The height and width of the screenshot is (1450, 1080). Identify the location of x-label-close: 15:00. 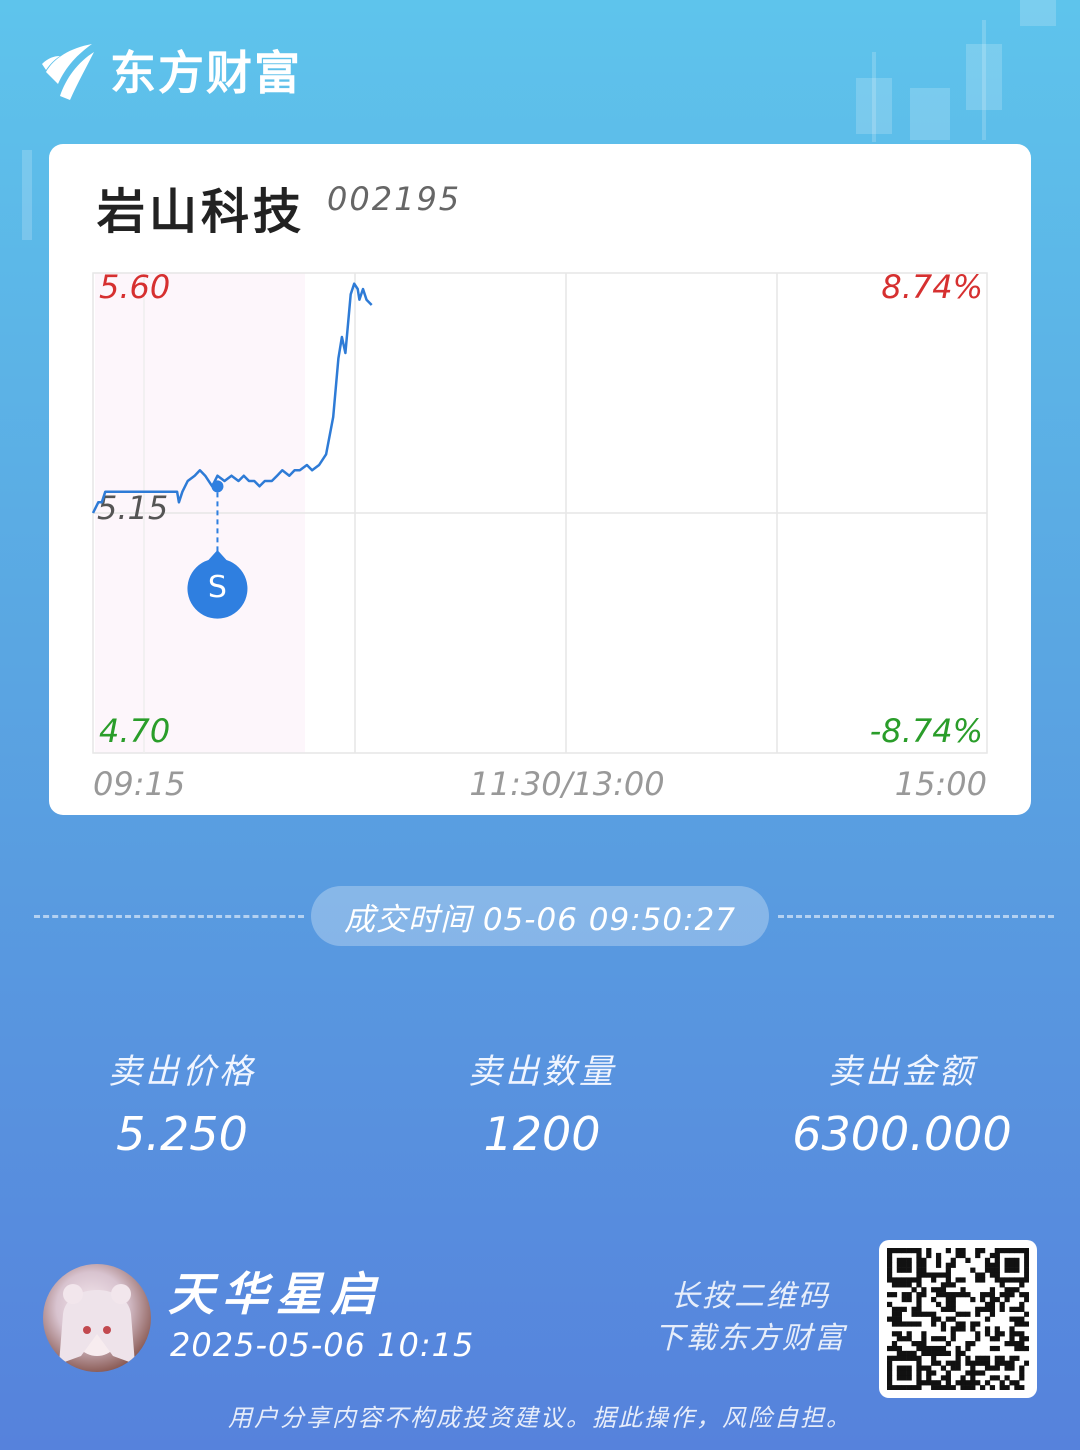
(941, 784).